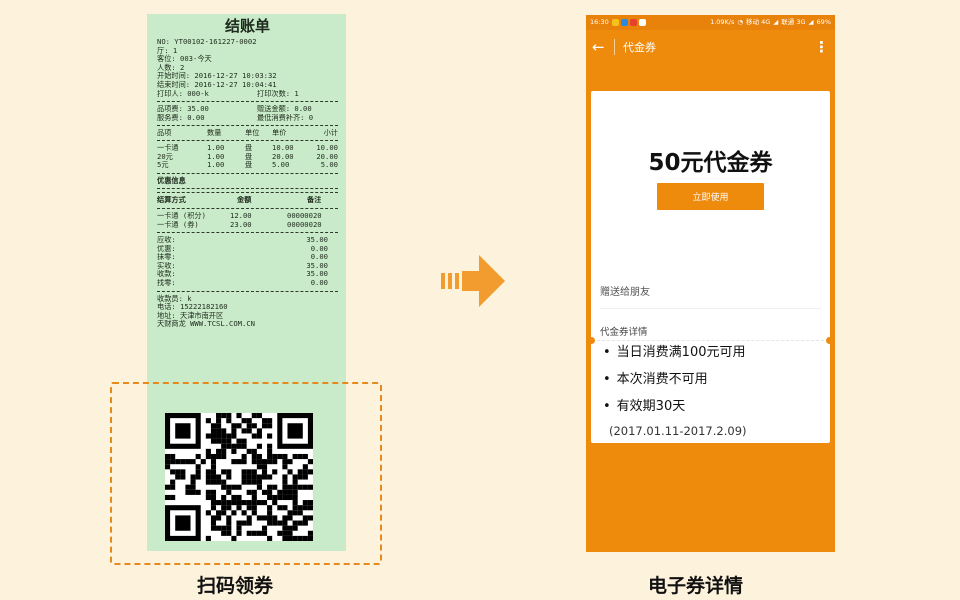 Image resolution: width=960 pixels, height=600 pixels. Describe the element at coordinates (183, 109) in the screenshot. I see `receipt-fee: 品项费: 35.00` at that location.